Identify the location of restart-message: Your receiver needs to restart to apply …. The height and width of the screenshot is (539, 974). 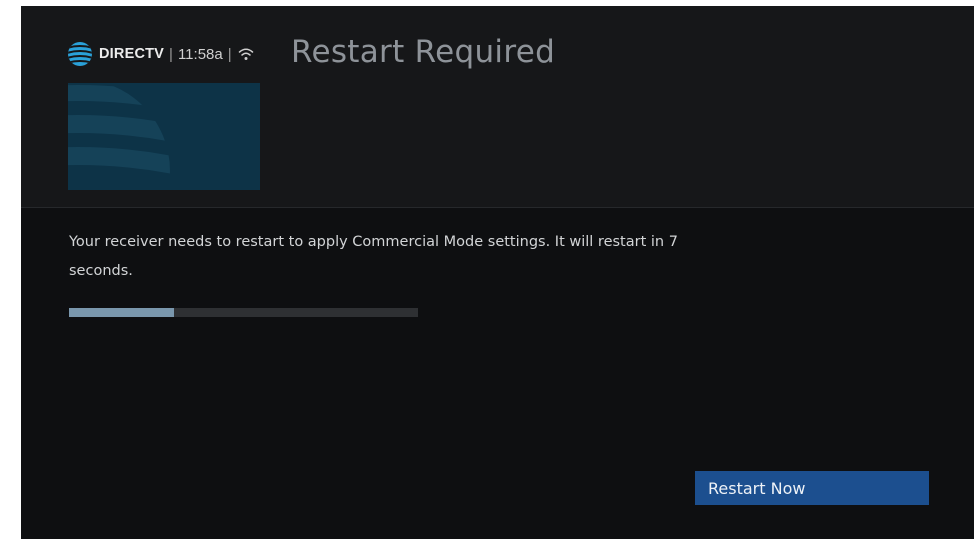
(373, 256).